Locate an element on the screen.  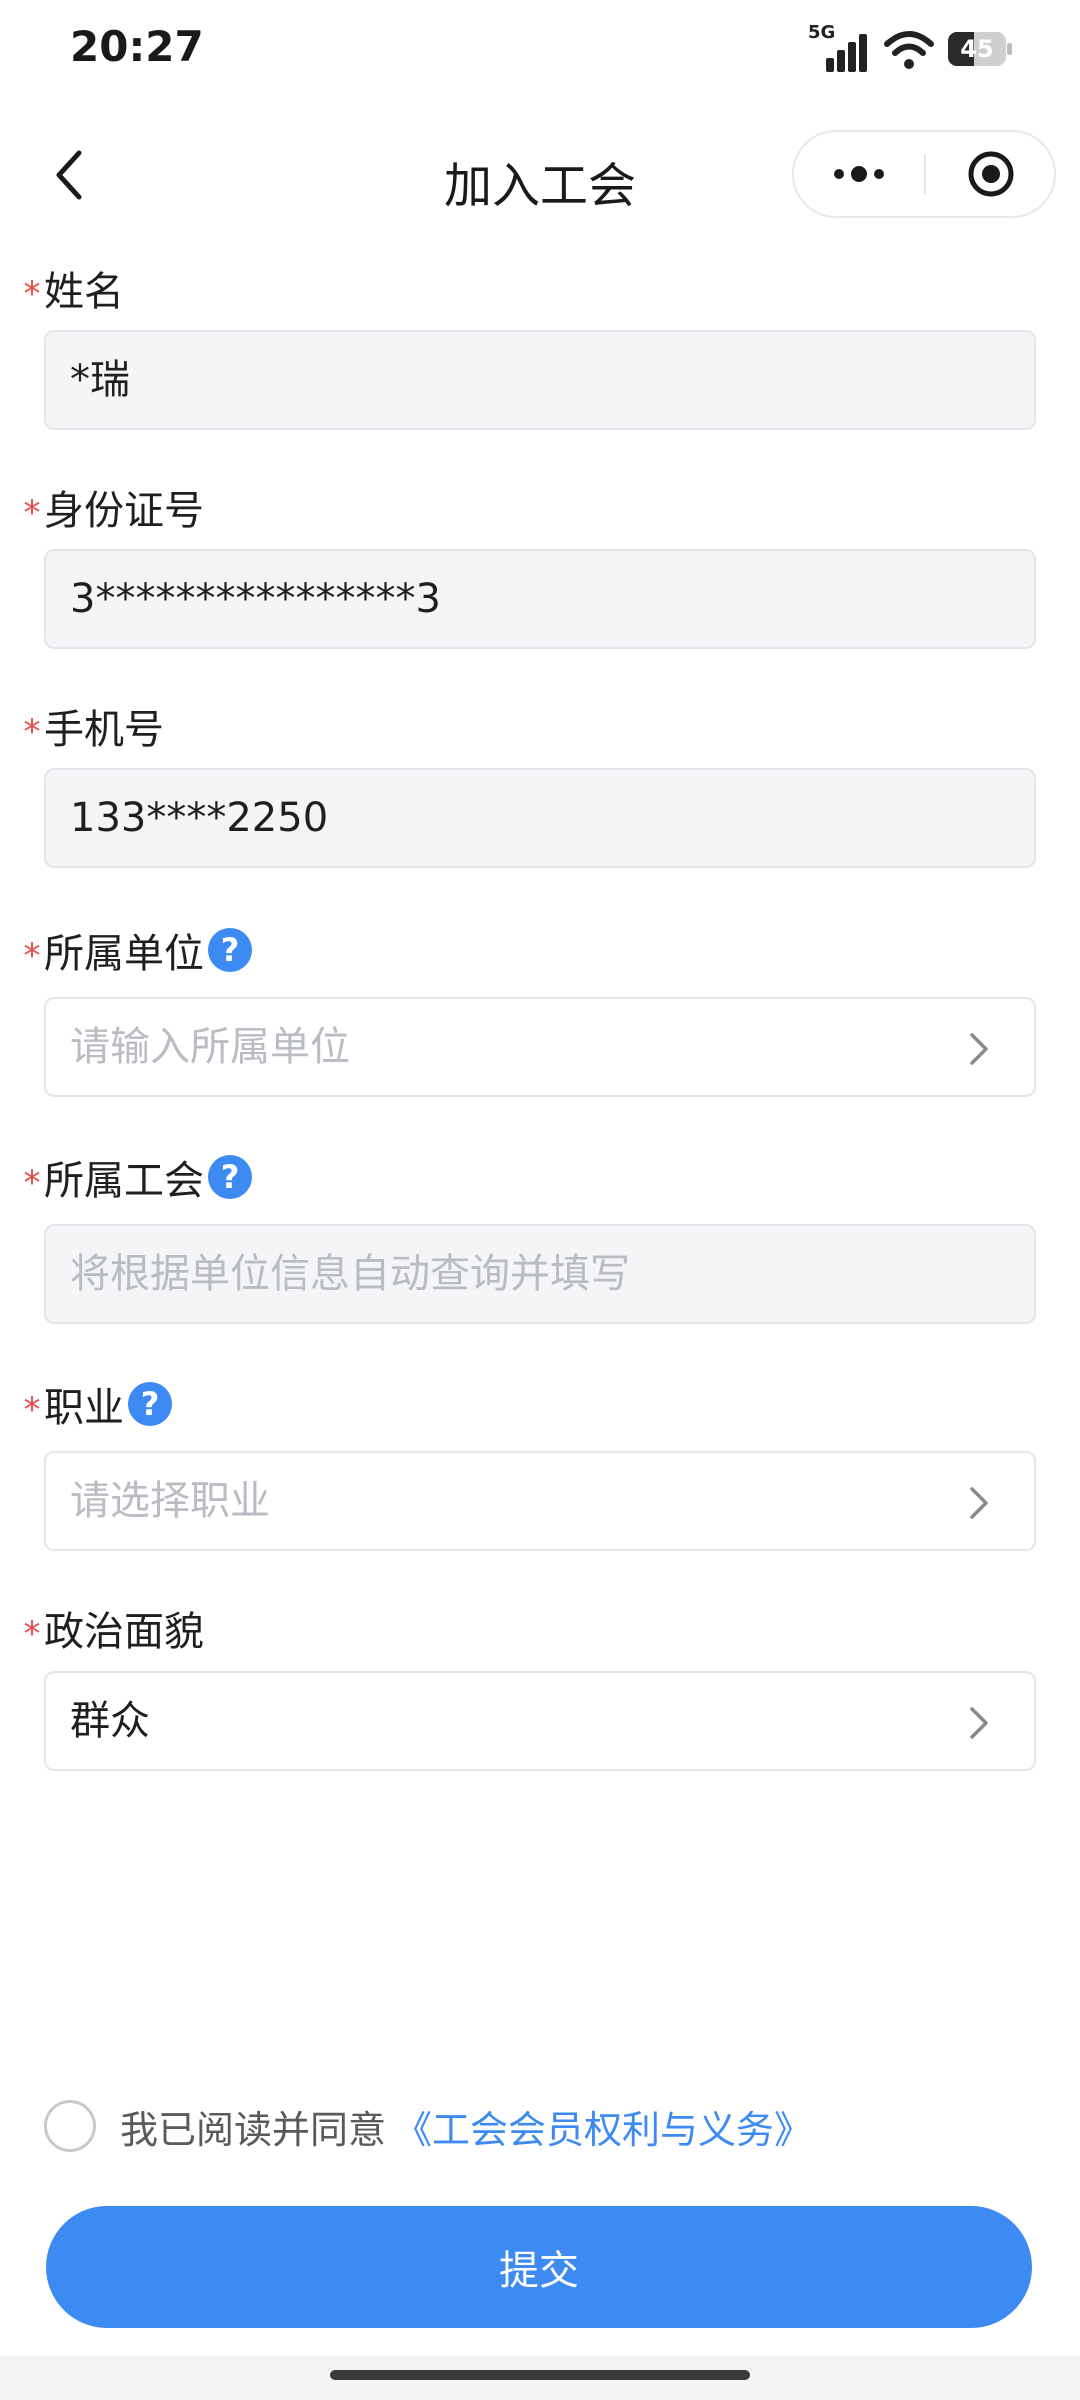
occupation-label: 职业 is located at coordinates (84, 1408).